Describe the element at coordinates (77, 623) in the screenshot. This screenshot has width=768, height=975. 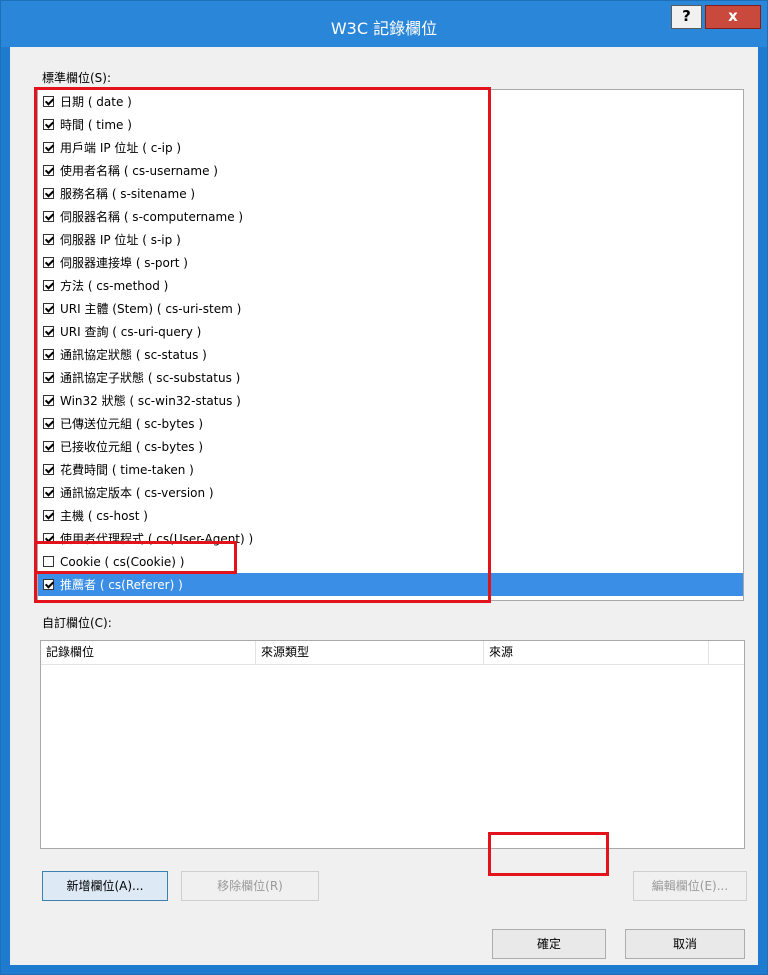
I see `custom-fields-label: 自訂欄位(C):` at that location.